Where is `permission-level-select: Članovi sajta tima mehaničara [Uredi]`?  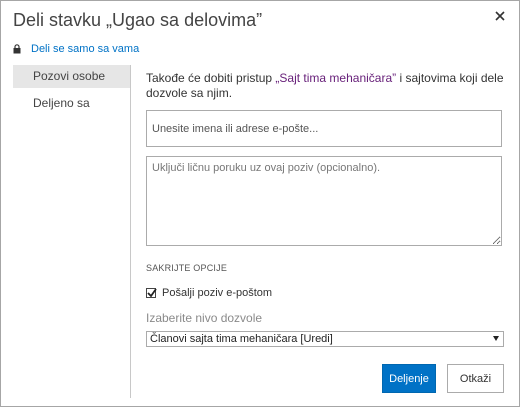
permission-level-select: Članovi sajta tima mehaničara [Uredi] is located at coordinates (325, 339).